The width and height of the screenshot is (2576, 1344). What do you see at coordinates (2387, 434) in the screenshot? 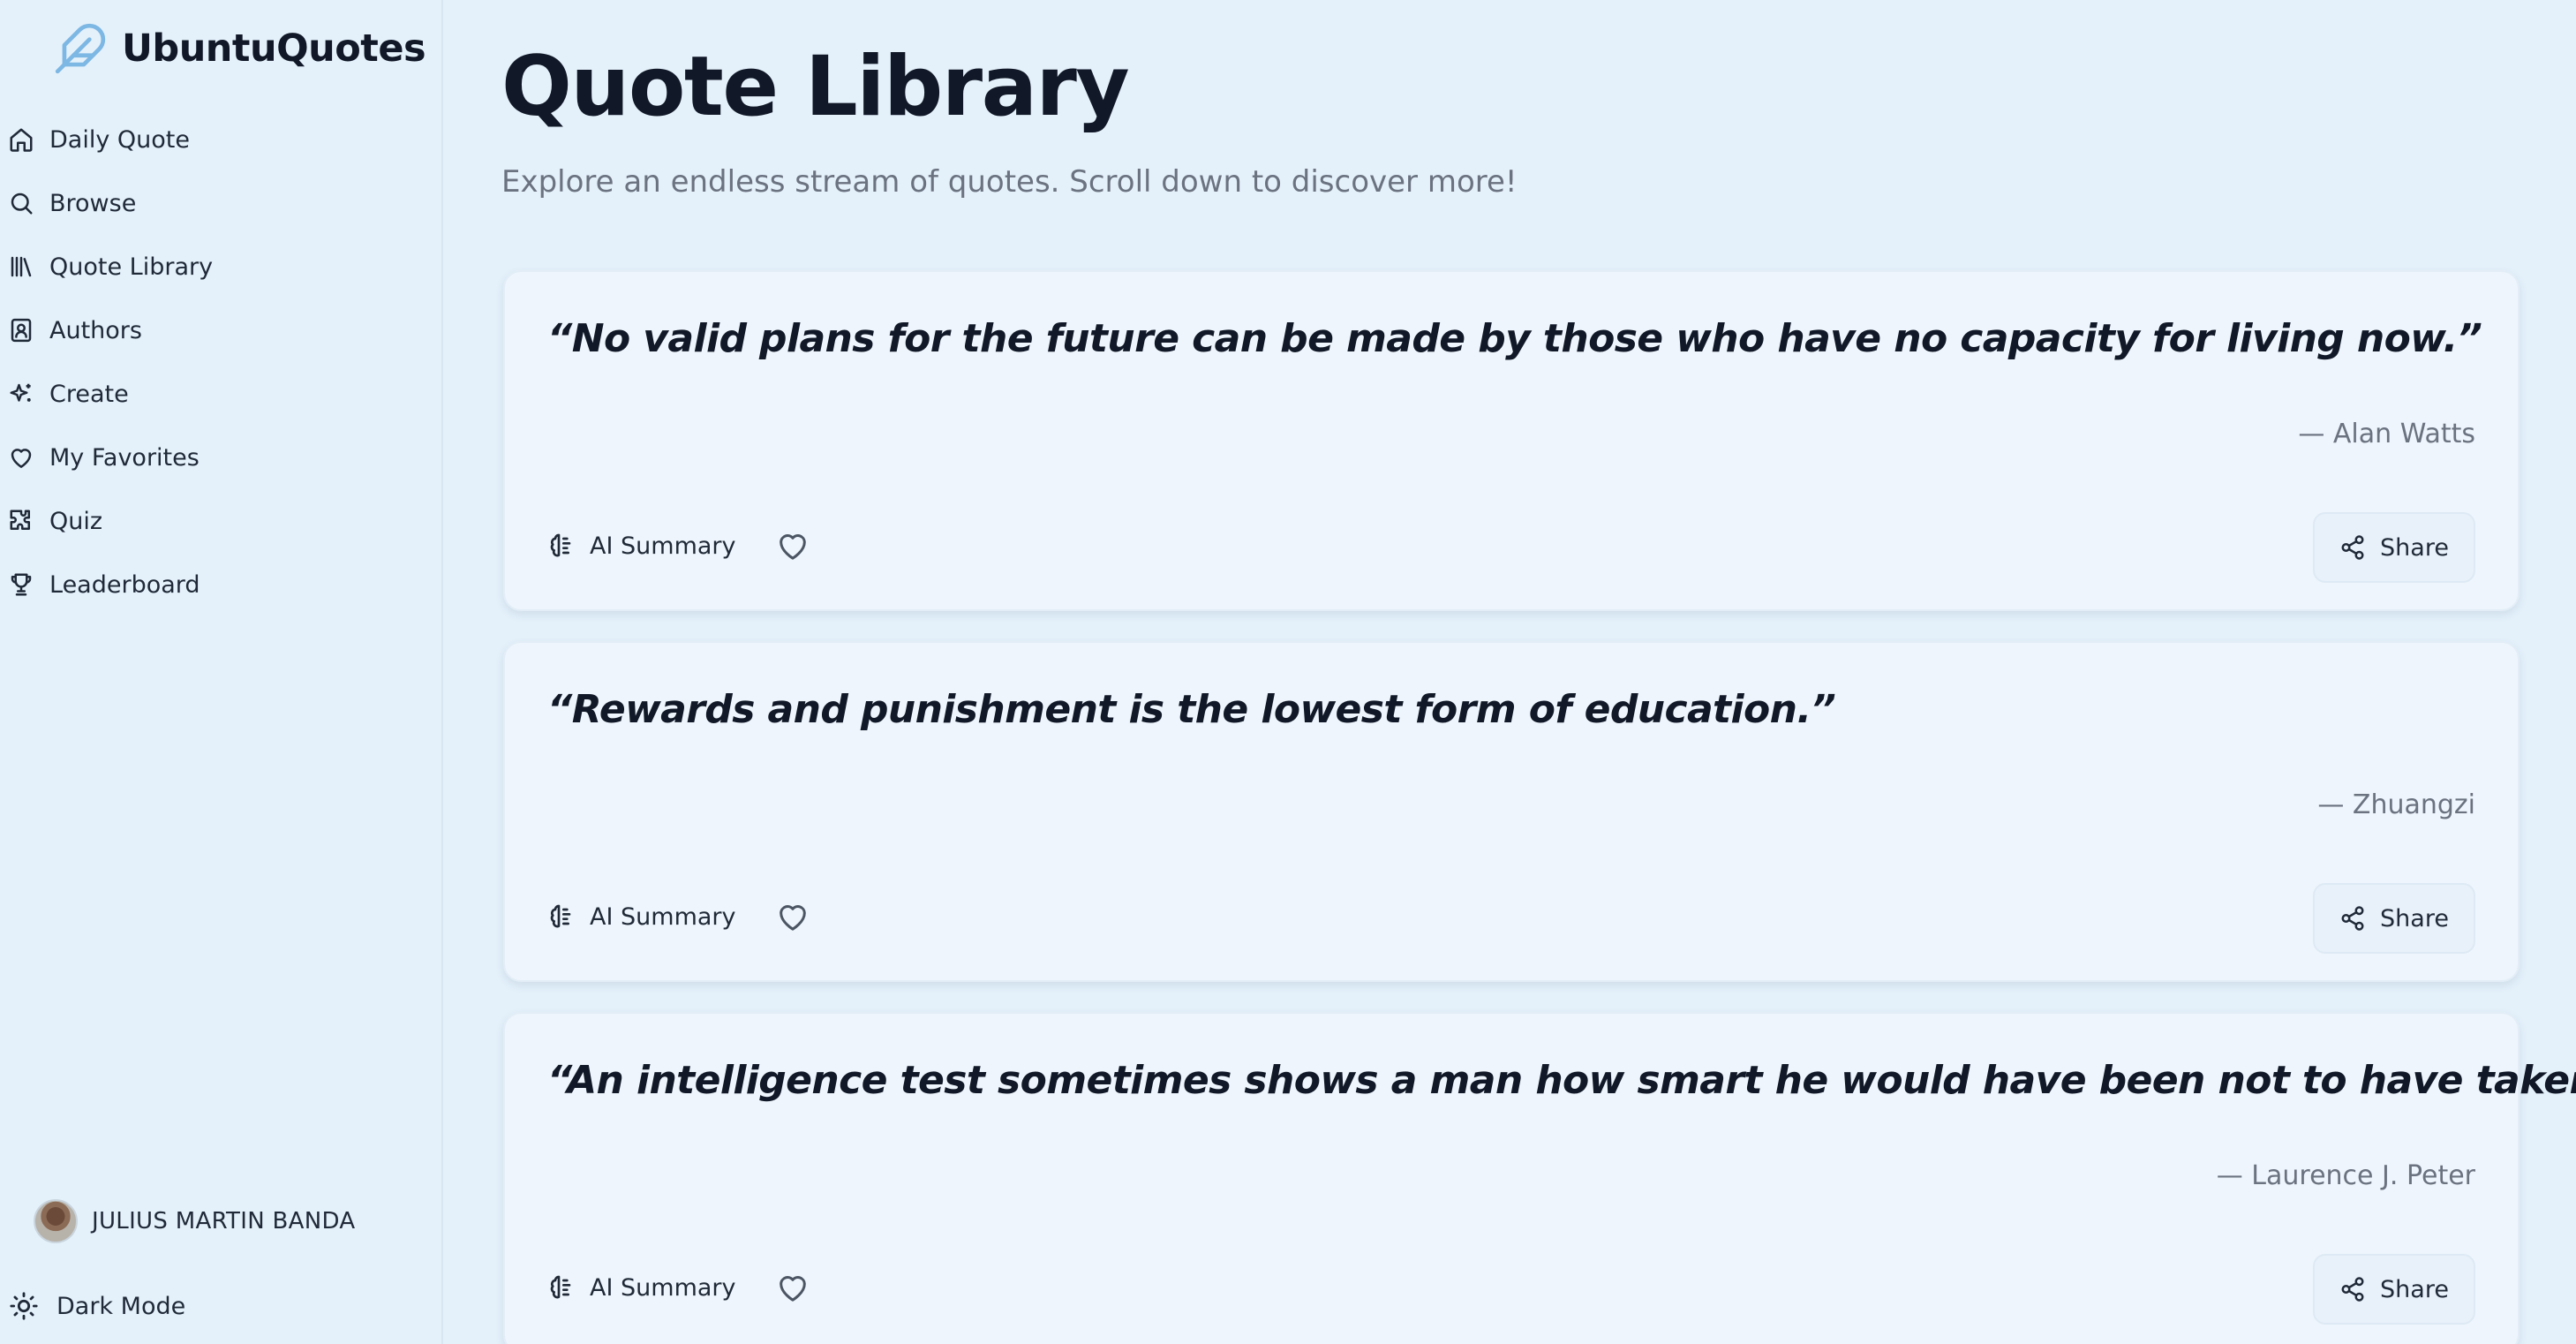
I see `quote-author: — Alan Watts` at bounding box center [2387, 434].